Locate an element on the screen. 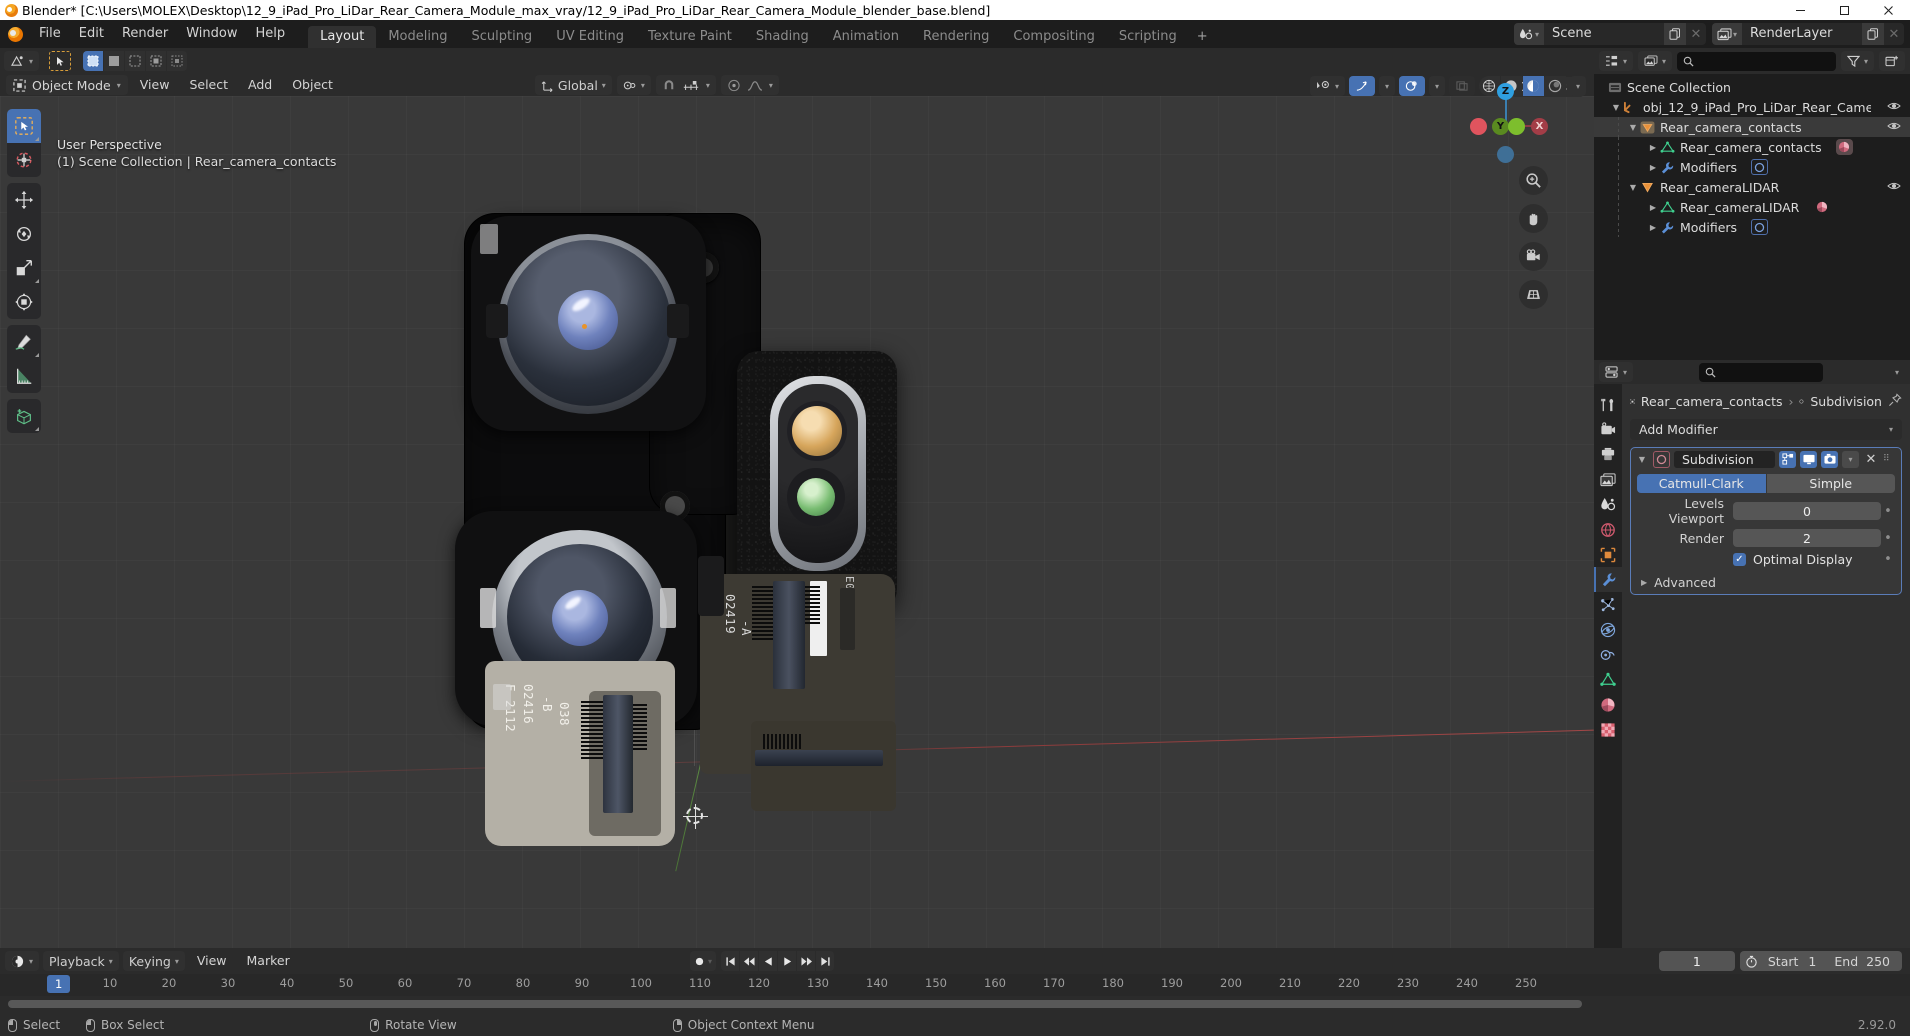 The height and width of the screenshot is (1036, 1910). remove-view-layer-button: ✕ is located at coordinates (1894, 34).